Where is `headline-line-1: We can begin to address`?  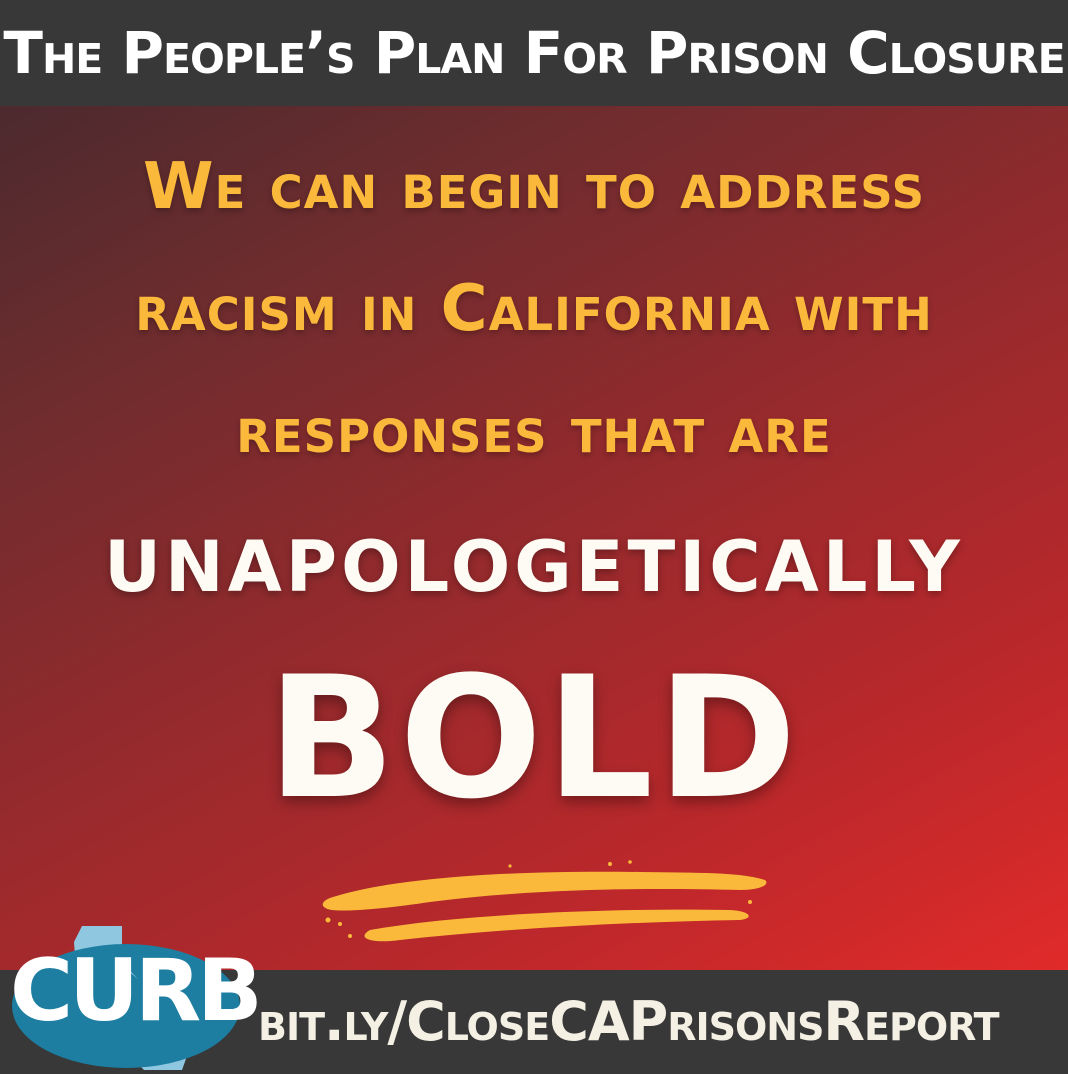 headline-line-1: We can begin to address is located at coordinates (534, 187).